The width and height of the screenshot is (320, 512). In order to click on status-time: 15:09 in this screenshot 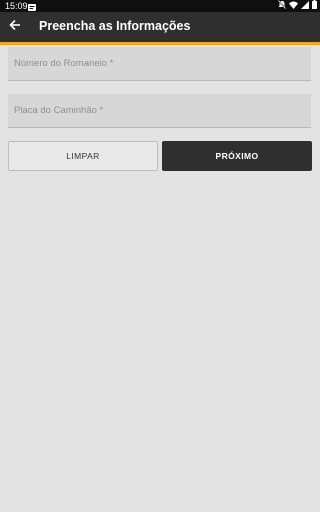, I will do `click(16, 6)`.